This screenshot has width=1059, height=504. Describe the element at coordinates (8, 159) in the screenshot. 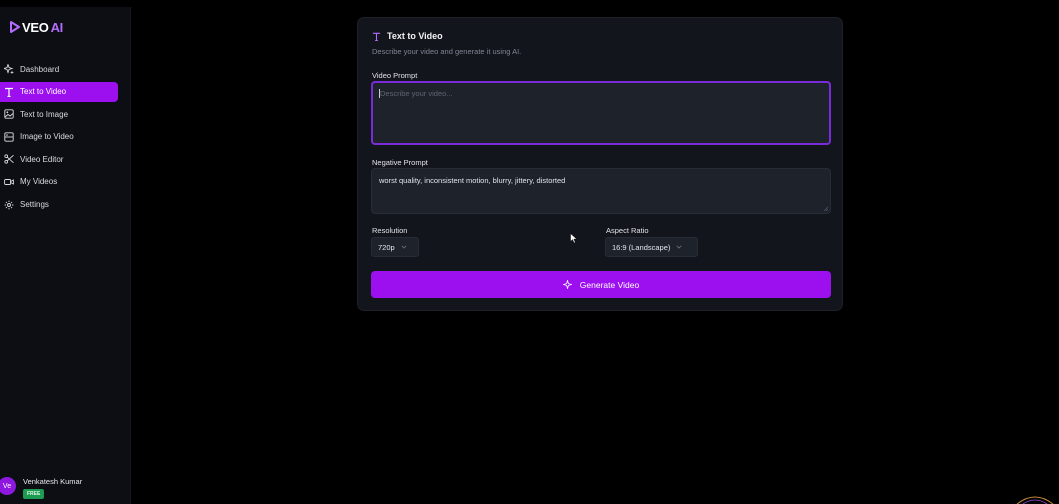

I see `scissors-icon` at that location.